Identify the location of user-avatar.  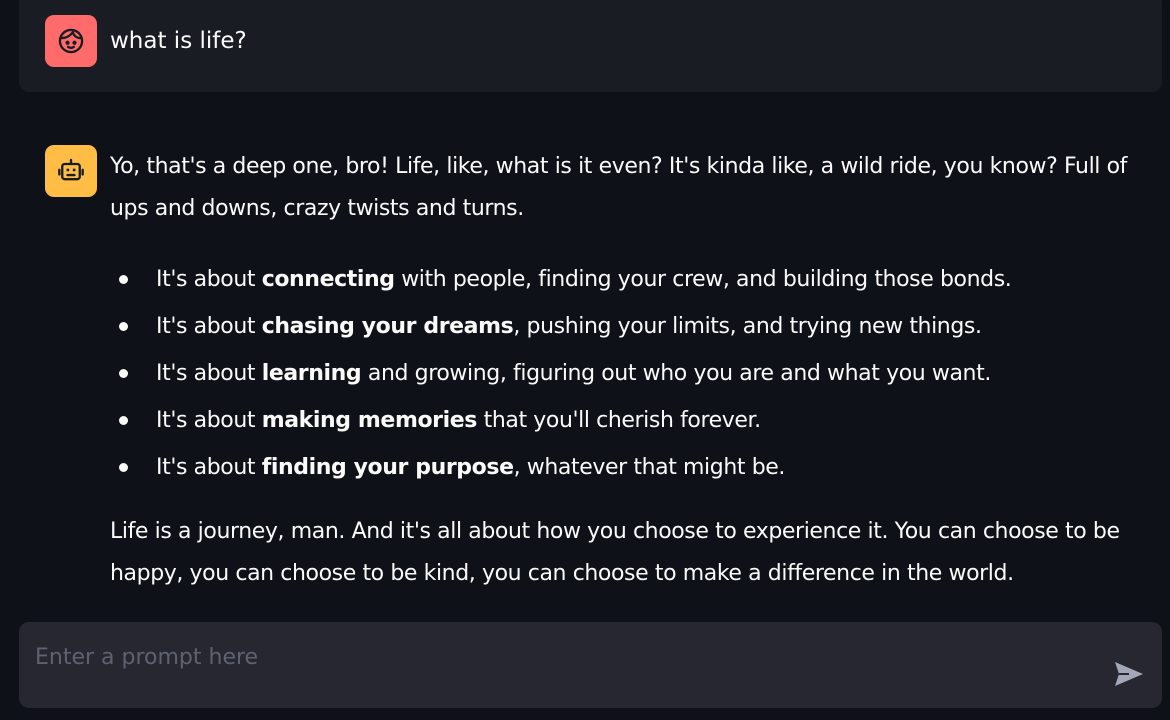
(71, 41).